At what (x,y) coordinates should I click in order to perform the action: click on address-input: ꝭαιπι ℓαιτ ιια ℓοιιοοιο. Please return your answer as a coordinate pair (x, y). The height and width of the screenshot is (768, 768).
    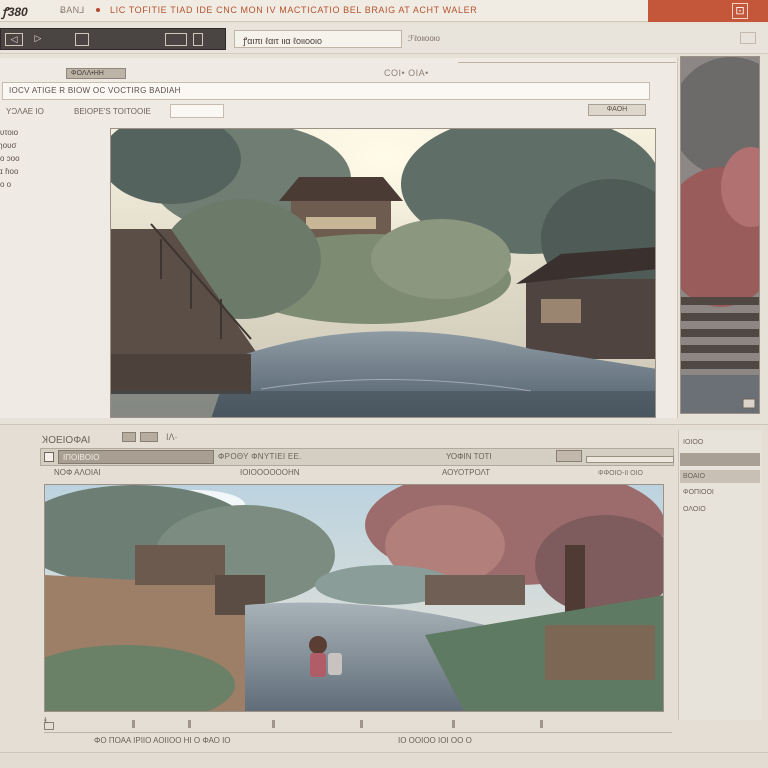
    Looking at the image, I should click on (318, 39).